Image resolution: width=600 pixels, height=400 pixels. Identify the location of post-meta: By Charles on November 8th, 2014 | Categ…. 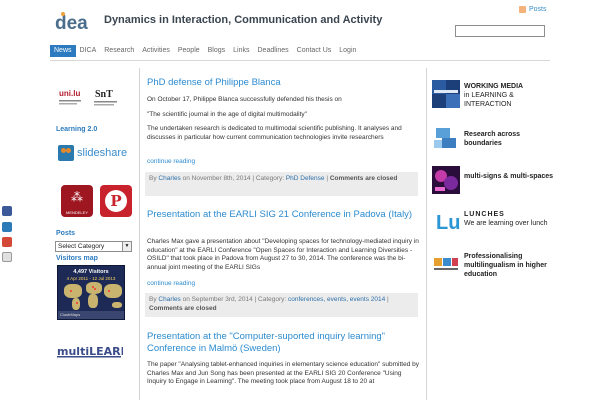
(281, 184).